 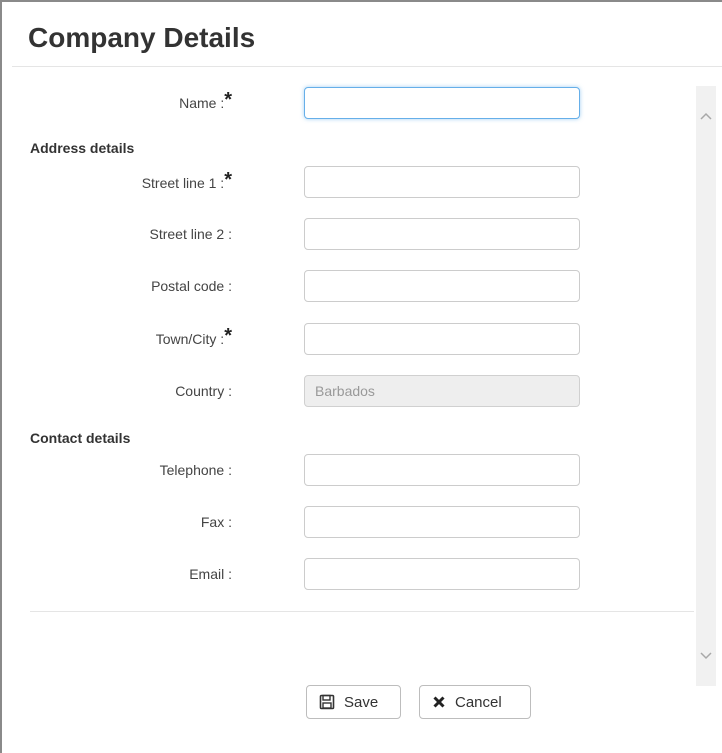 I want to click on cancel-button-label: Cancel, so click(x=478, y=702).